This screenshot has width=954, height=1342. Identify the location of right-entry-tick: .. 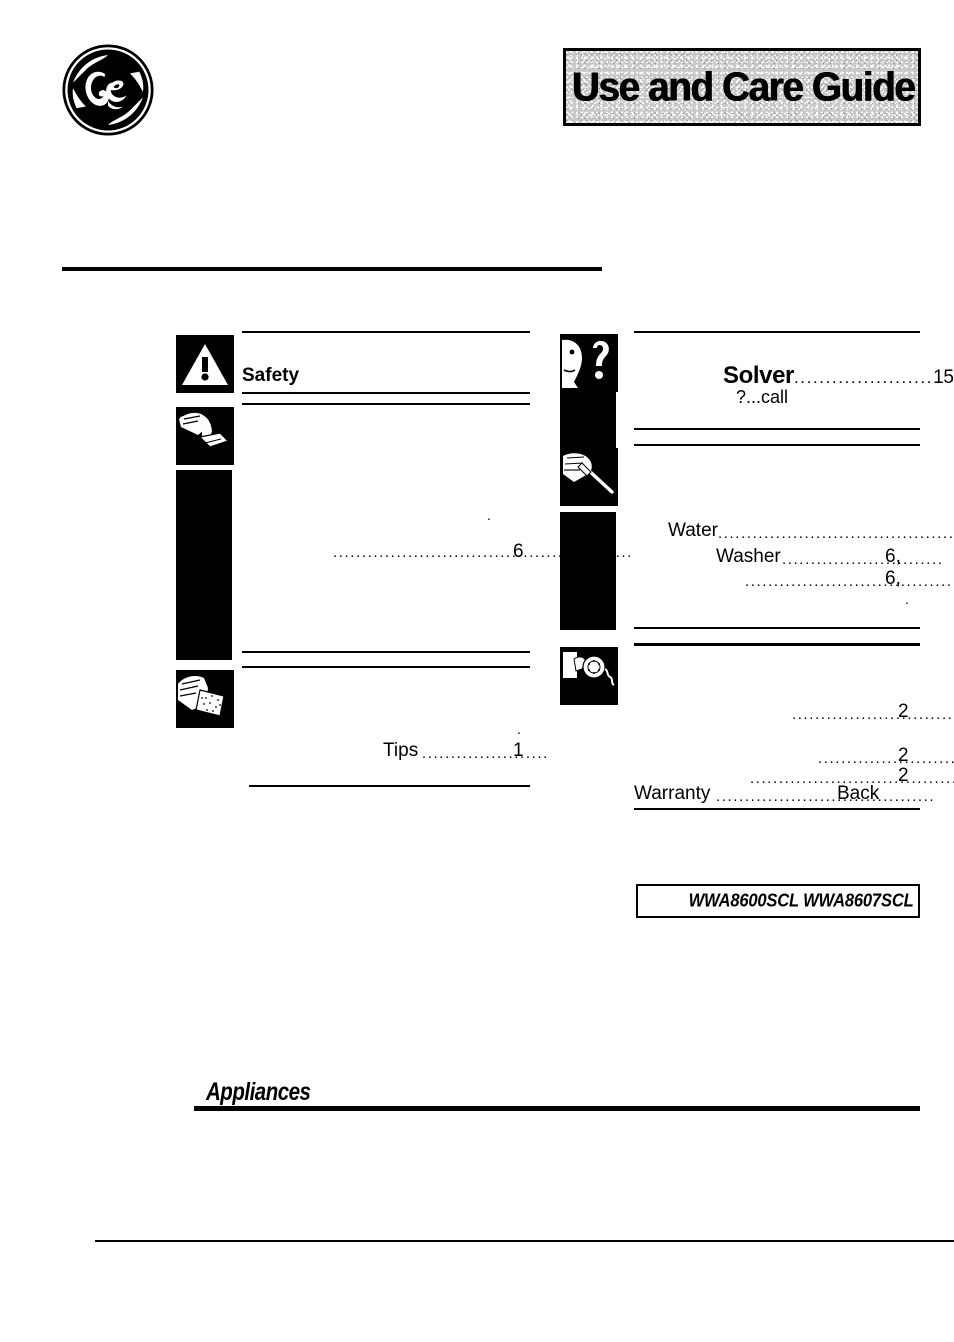
(907, 599).